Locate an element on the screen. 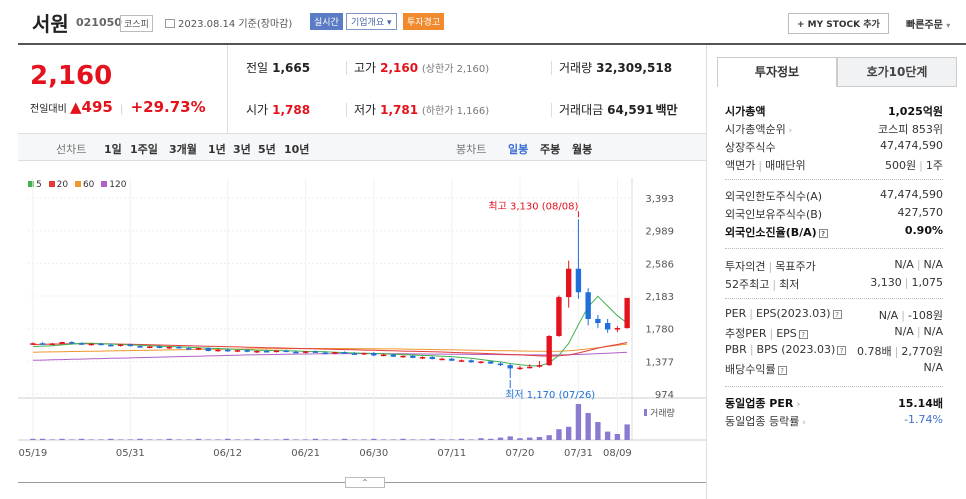  period-3y: 3년 is located at coordinates (242, 149).